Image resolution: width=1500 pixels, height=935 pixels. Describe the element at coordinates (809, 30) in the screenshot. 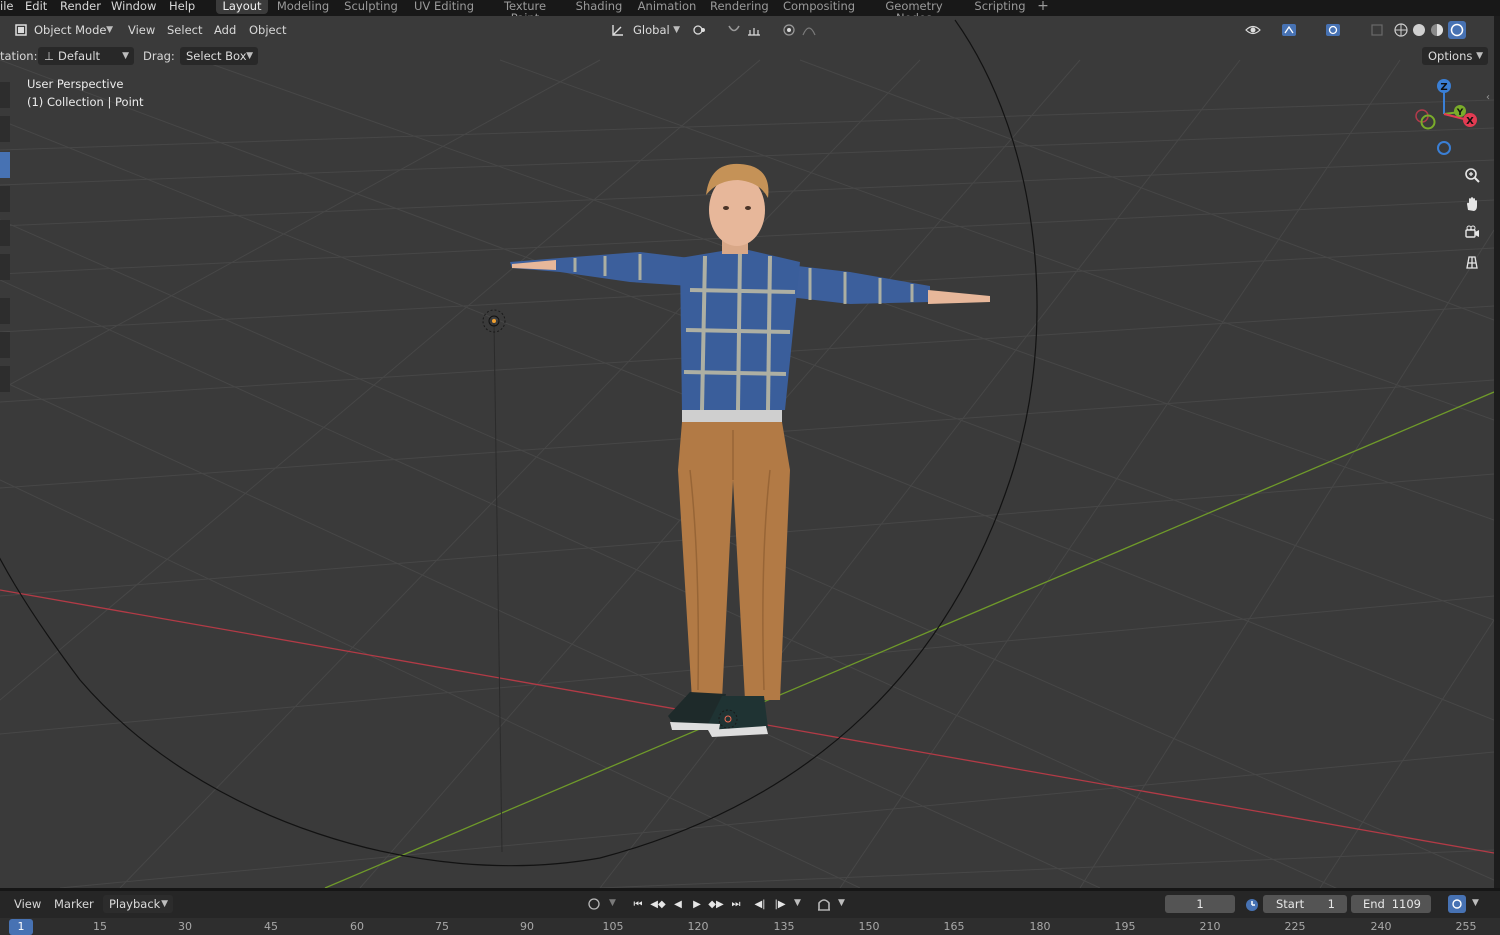

I see `proportional-falloff-icon` at that location.